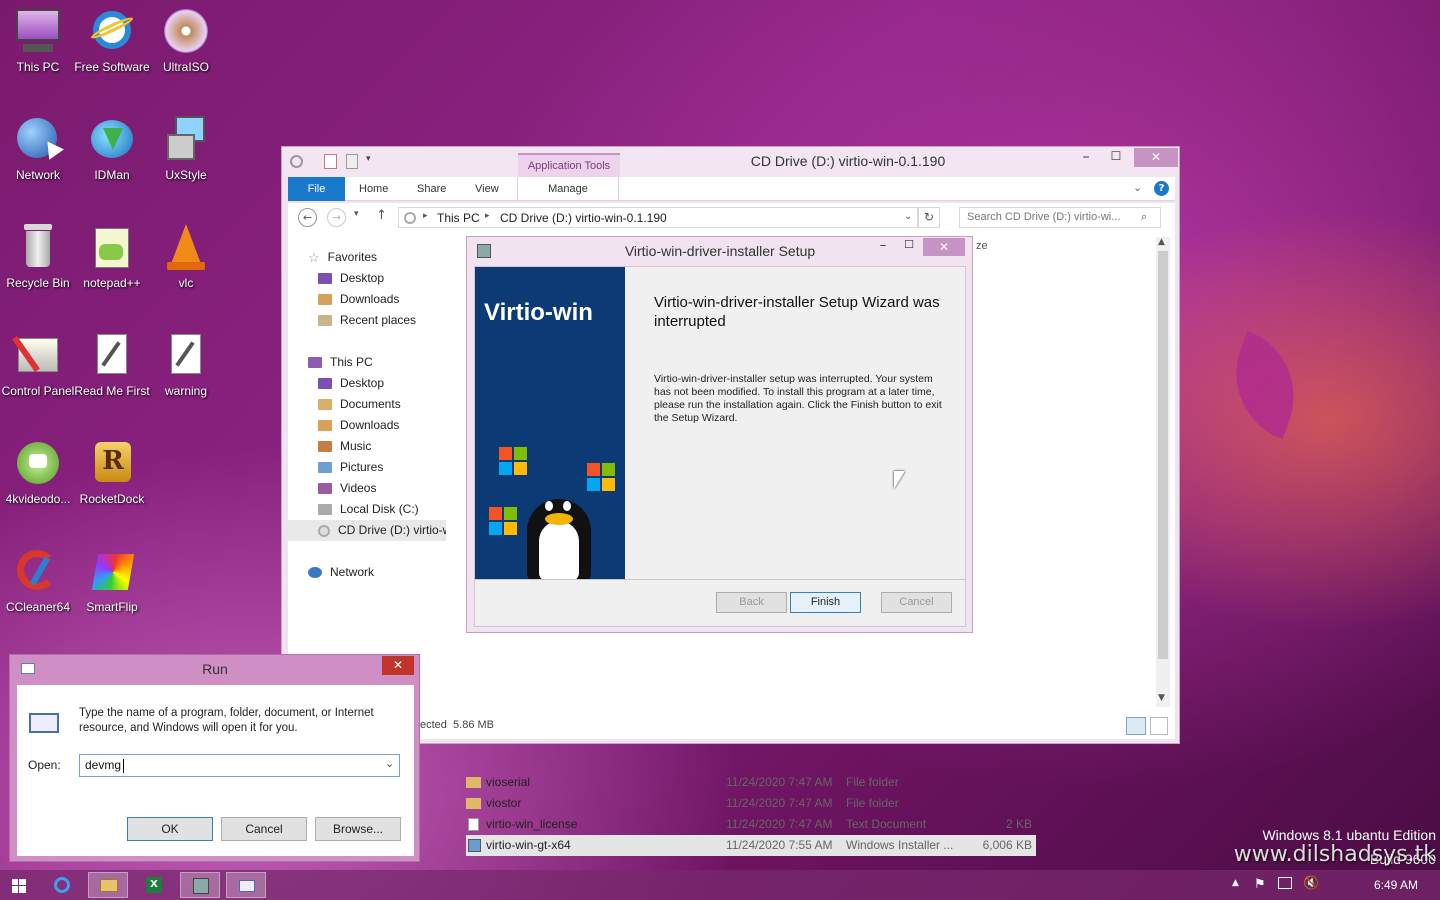  Describe the element at coordinates (186, 364) in the screenshot. I see `desktop-icon-warning: warning` at that location.